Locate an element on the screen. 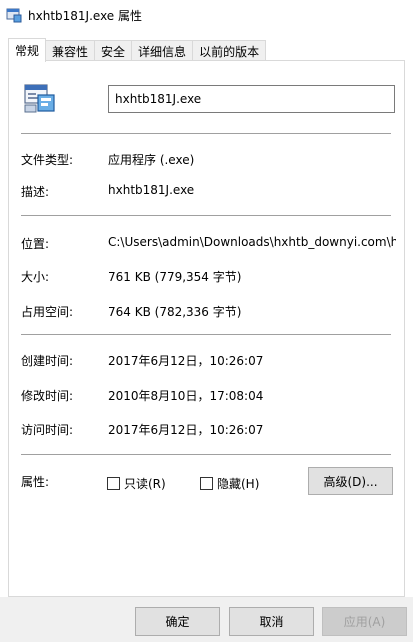 The image size is (413, 642). size-on-disk-label: 占用空间: is located at coordinates (47, 312).